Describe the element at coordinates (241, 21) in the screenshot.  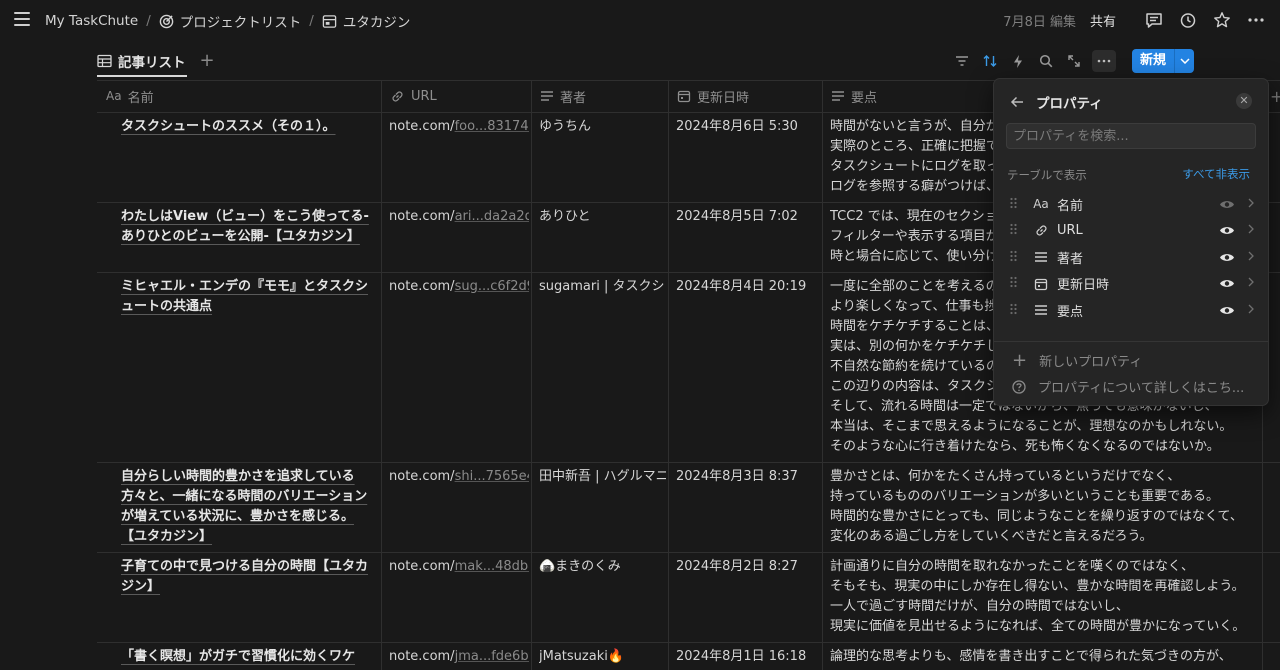
I see `breadcrumb-project-list: プロジェクトリスト` at that location.